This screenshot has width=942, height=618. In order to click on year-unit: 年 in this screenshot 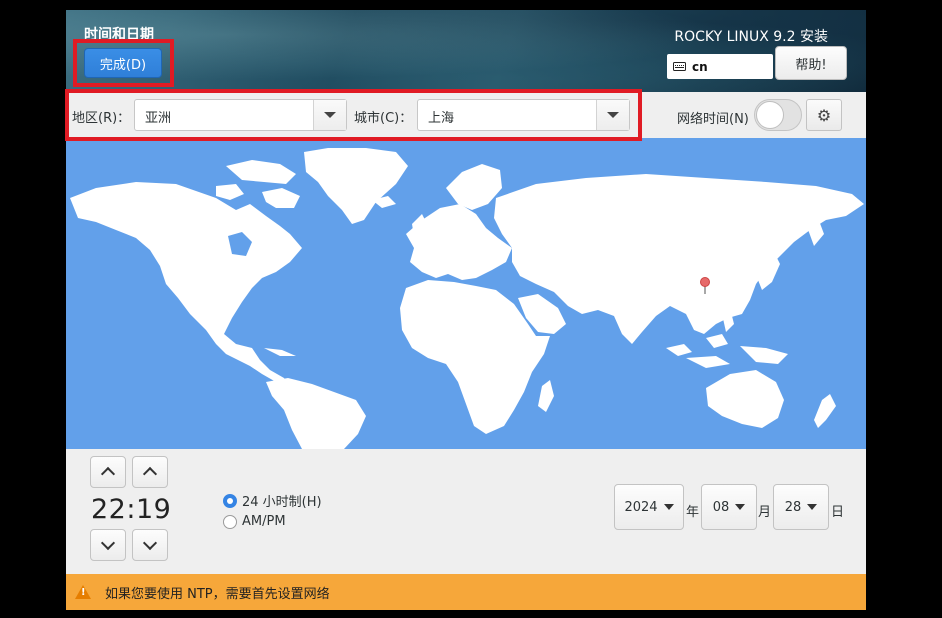, I will do `click(693, 512)`.